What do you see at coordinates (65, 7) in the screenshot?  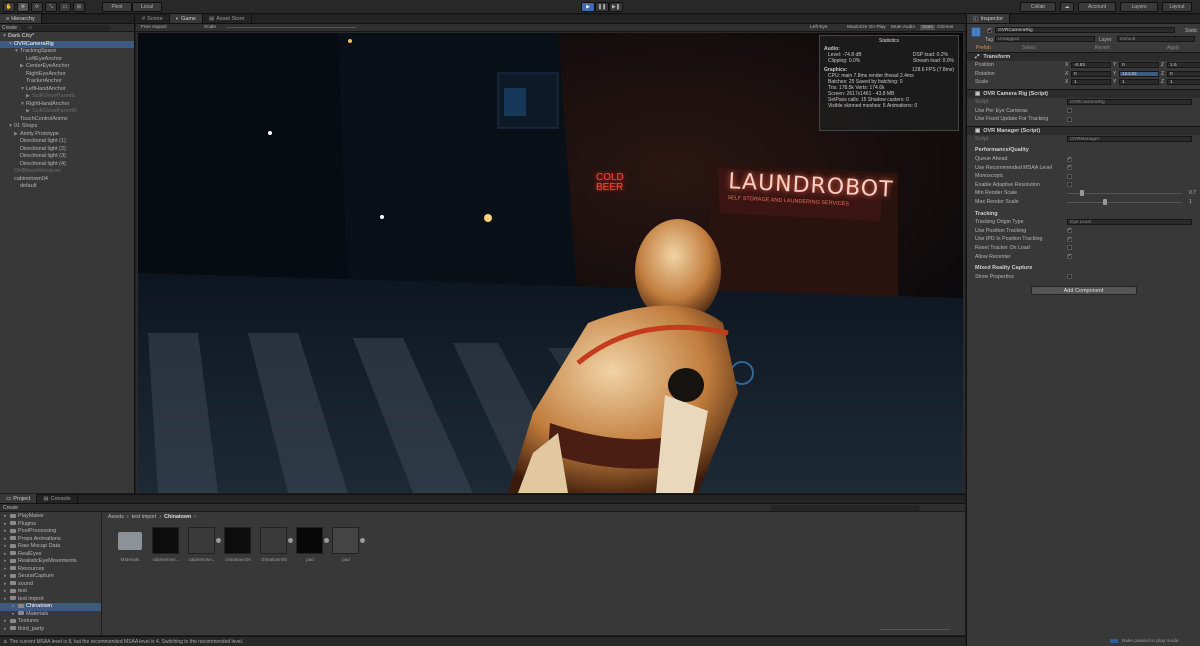 I see `rect-tool-button: ▭` at bounding box center [65, 7].